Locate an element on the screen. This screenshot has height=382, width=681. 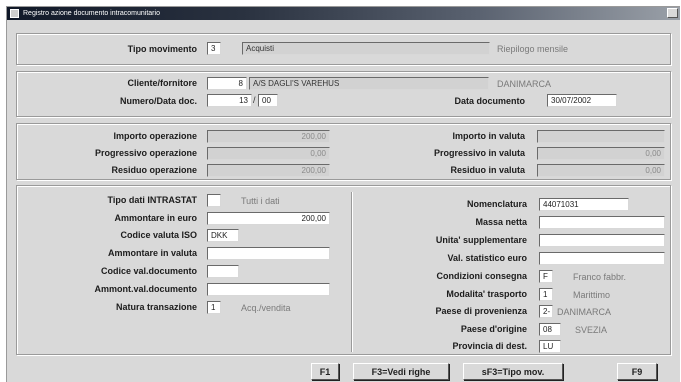
modalita-trasporto-code: 1 is located at coordinates (546, 294).